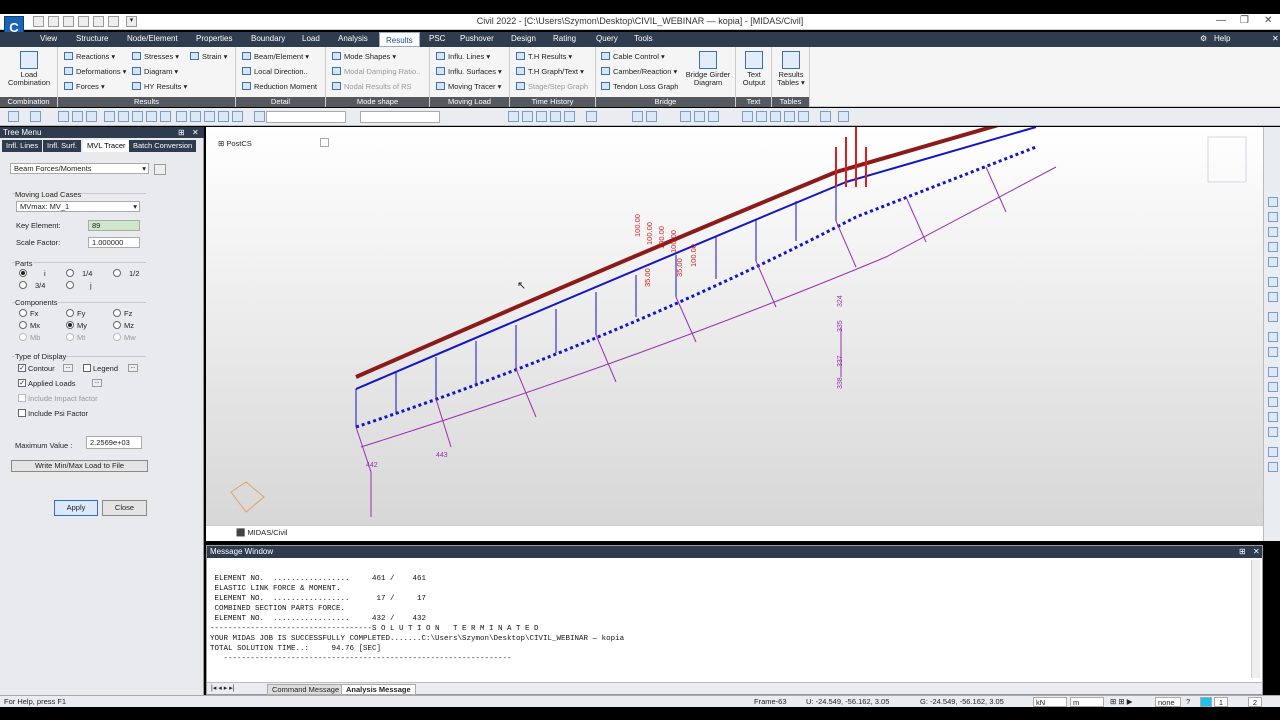 The width and height of the screenshot is (1280, 720). What do you see at coordinates (468, 86) in the screenshot?
I see `moving-tracer-button: Moving Tracer ▾` at bounding box center [468, 86].